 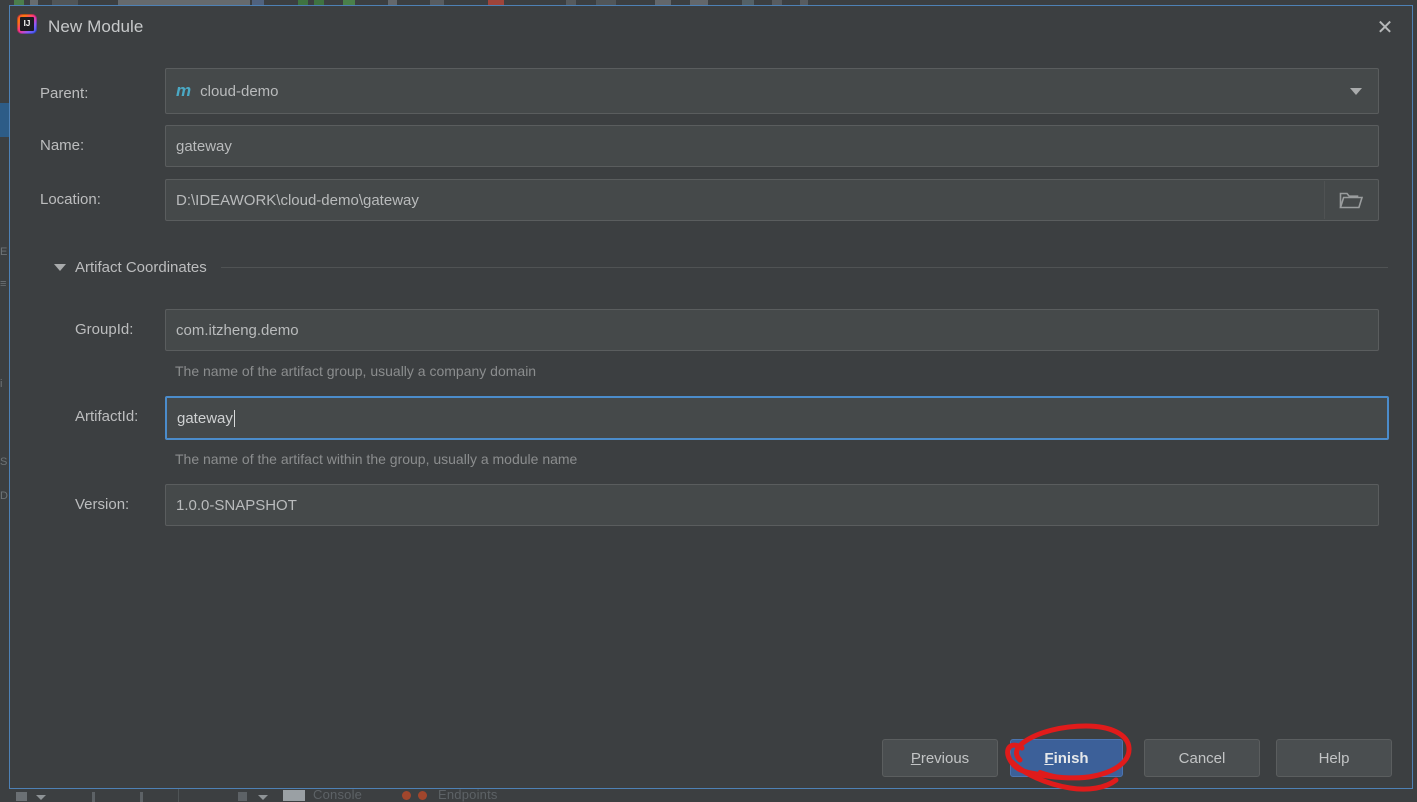 What do you see at coordinates (1049, 758) in the screenshot?
I see `finish-button-mnemonic: F` at bounding box center [1049, 758].